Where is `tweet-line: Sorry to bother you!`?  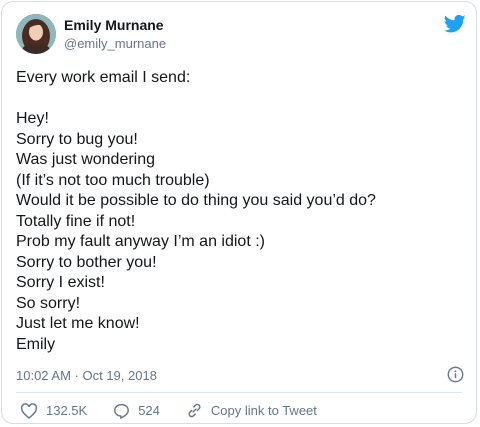
tweet-line: Sorry to bother you! is located at coordinates (86, 262).